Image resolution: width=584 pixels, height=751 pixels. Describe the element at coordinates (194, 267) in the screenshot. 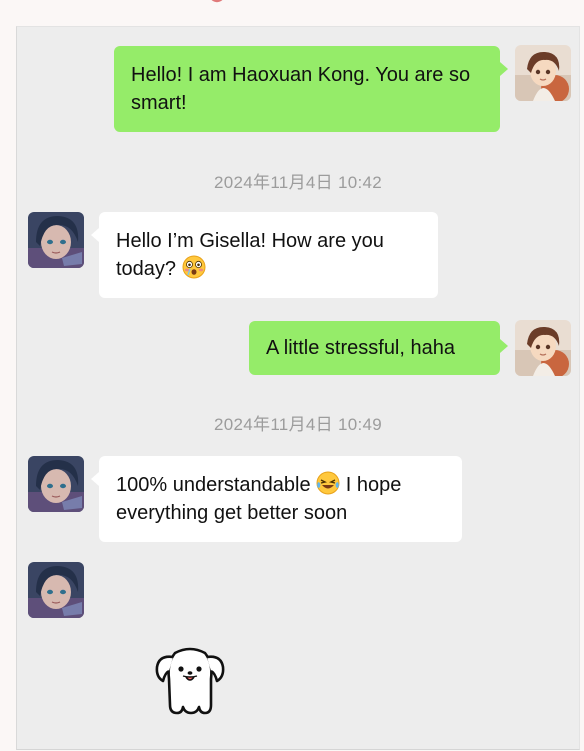

I see `flushed-face-emoji` at that location.